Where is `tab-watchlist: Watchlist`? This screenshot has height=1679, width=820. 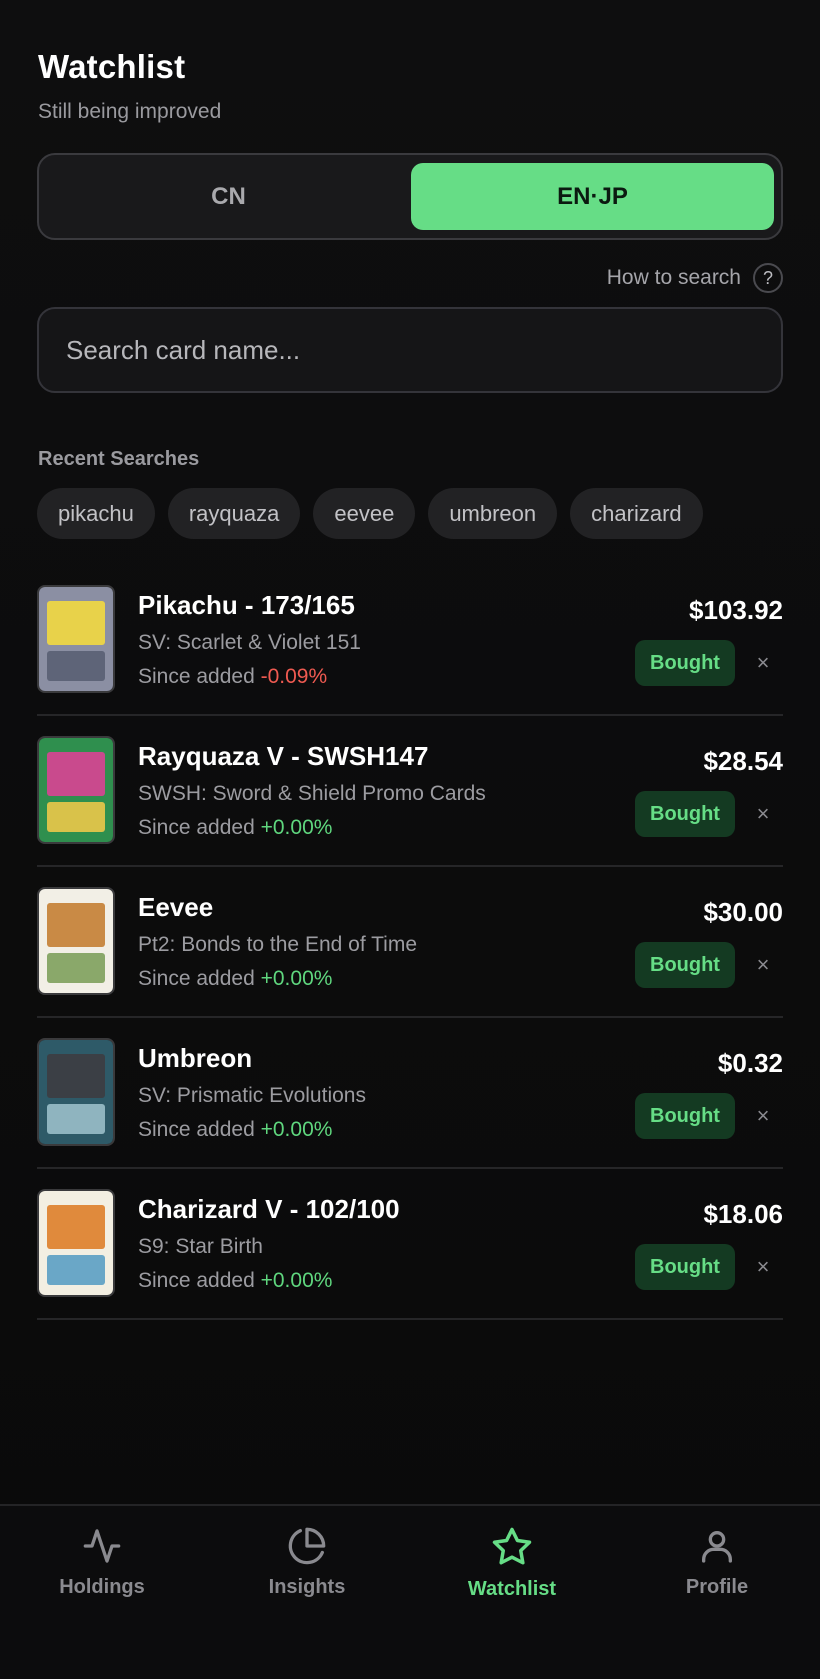 tab-watchlist: Watchlist is located at coordinates (512, 1563).